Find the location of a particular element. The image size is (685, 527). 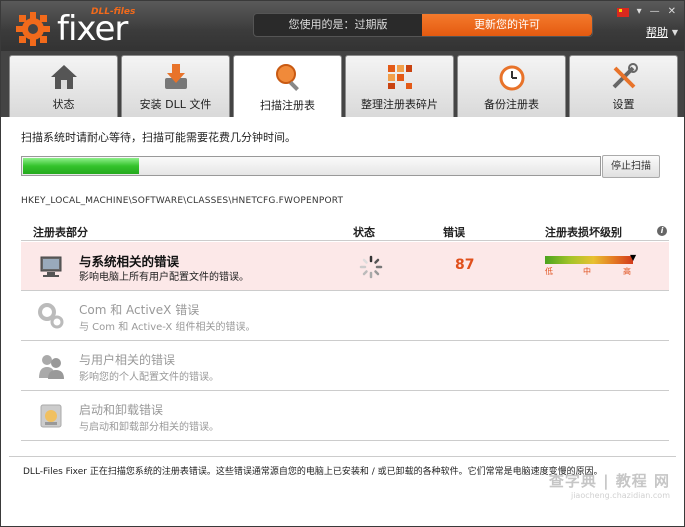

tab-settings: 设置 is located at coordinates (623, 86).